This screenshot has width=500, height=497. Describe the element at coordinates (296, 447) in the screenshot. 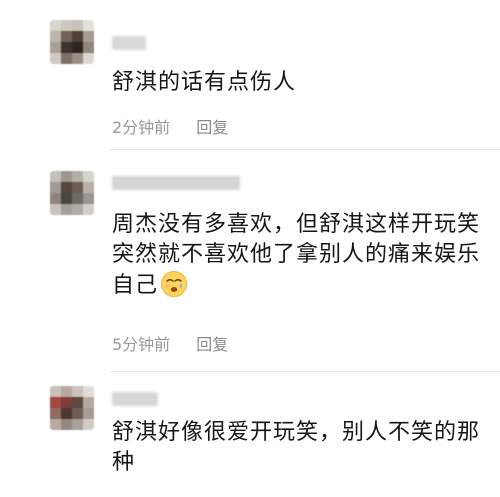

I see `comment-text: 舒淇好像很爱开玩笑，别人不笑的那种` at that location.